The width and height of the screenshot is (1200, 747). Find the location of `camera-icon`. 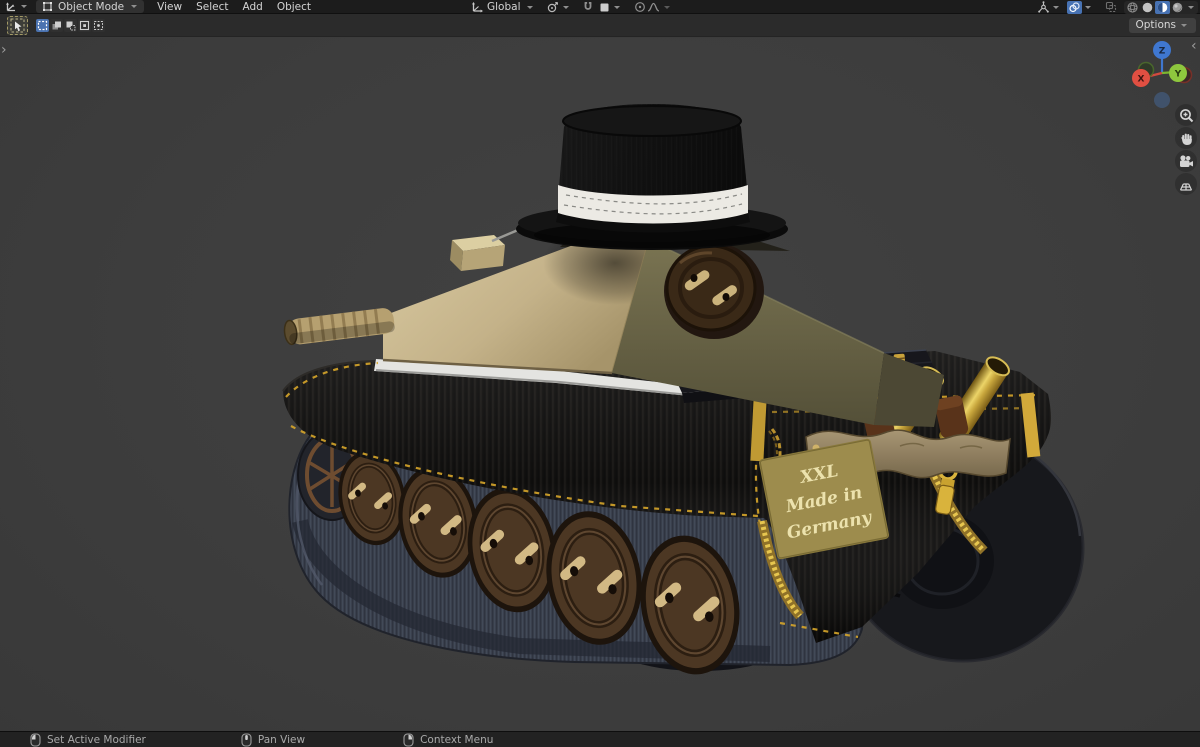

camera-icon is located at coordinates (1186, 160).